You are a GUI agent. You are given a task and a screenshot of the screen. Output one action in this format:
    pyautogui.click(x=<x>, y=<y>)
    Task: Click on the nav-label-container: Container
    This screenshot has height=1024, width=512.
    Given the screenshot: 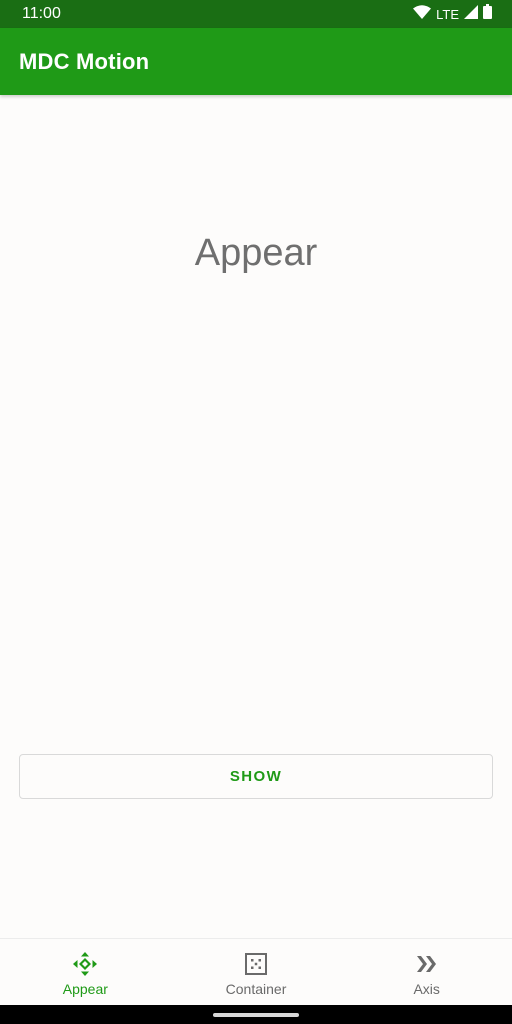 What is the action you would take?
    pyautogui.click(x=256, y=989)
    